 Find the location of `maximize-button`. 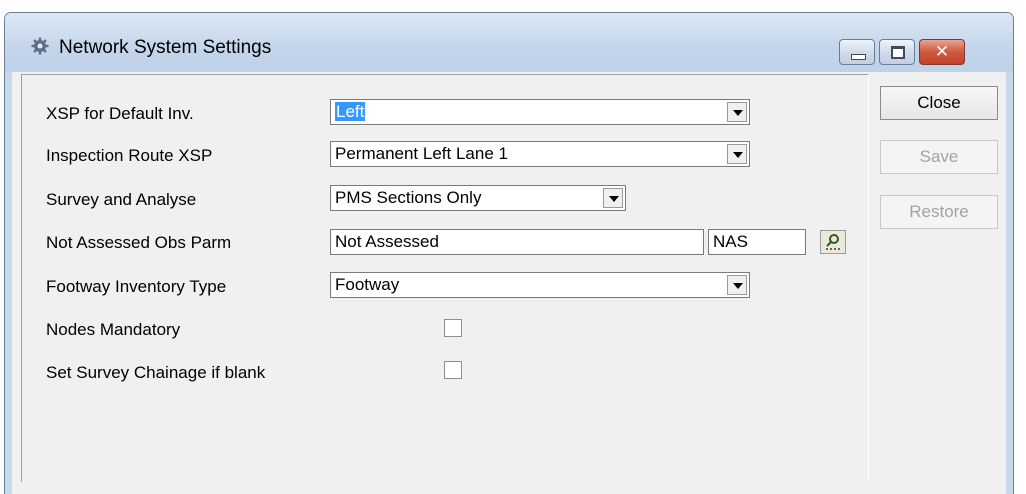

maximize-button is located at coordinates (897, 52).